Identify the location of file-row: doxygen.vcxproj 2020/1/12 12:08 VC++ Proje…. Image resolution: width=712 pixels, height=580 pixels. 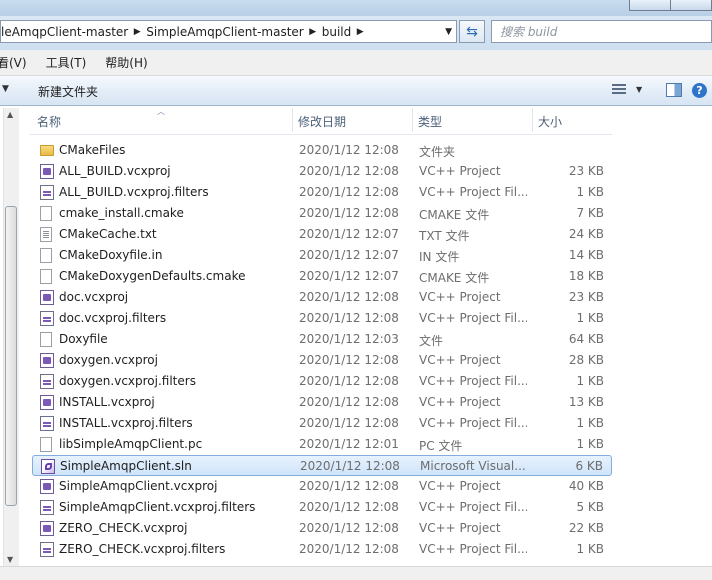
(322, 360).